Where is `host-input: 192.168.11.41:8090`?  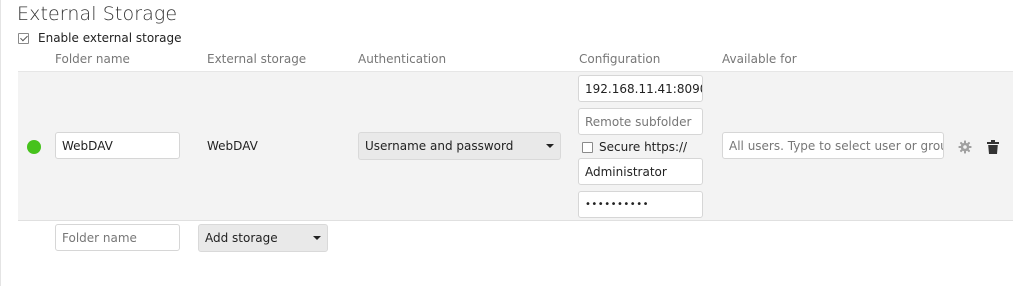
host-input: 192.168.11.41:8090 is located at coordinates (640, 88).